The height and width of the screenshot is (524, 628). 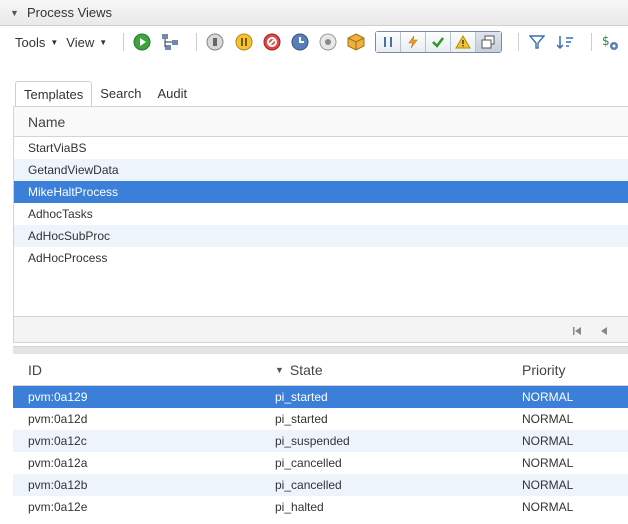 What do you see at coordinates (321, 148) in the screenshot?
I see `template-row: StartViaBS` at bounding box center [321, 148].